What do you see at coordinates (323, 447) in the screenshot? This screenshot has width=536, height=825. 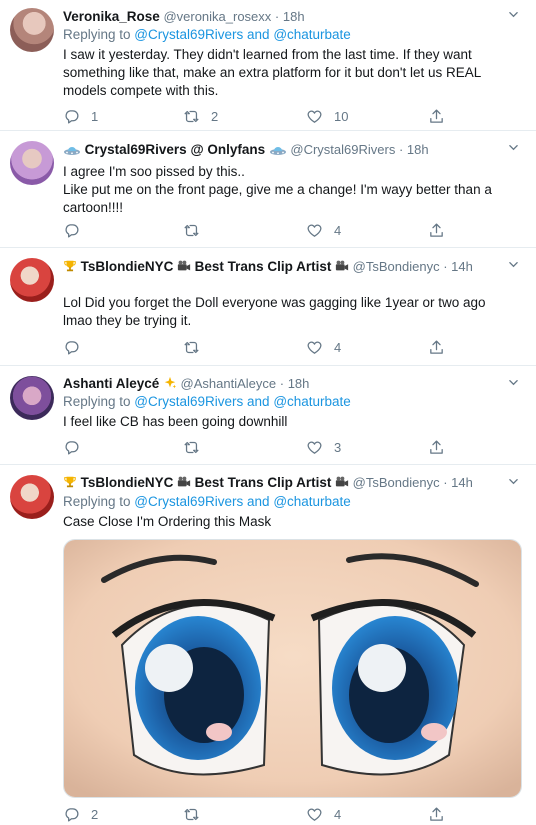 I see `like-button: 3` at bounding box center [323, 447].